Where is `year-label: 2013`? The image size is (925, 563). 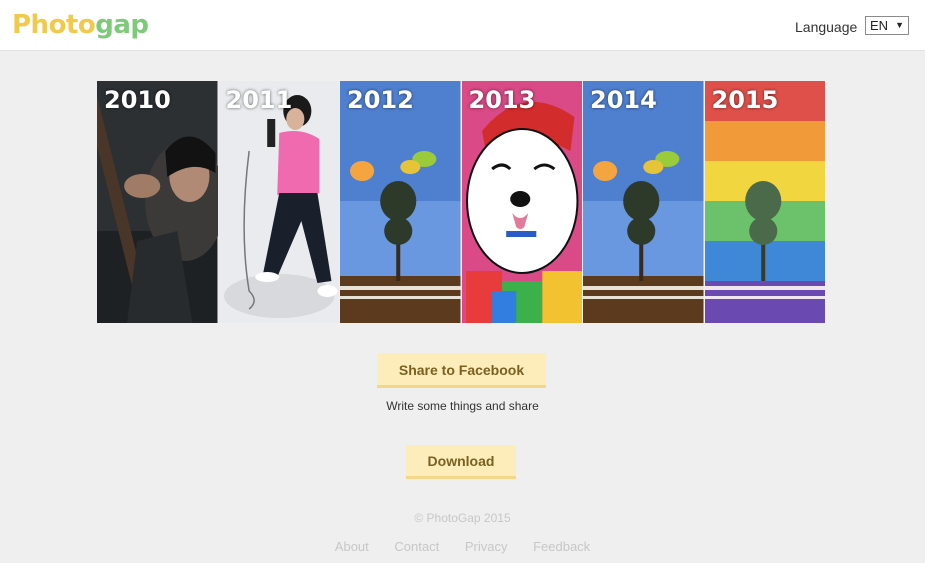
year-label: 2013 is located at coordinates (502, 100).